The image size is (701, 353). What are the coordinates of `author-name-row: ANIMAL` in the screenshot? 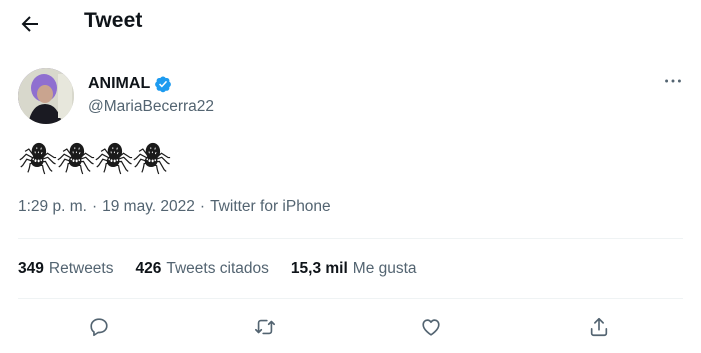 It's located at (130, 84).